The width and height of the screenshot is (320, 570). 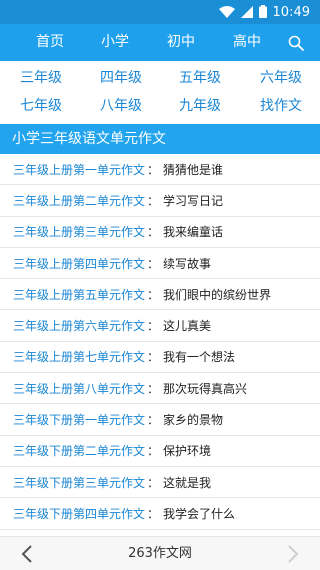 What do you see at coordinates (41, 78) in the screenshot?
I see `grade-link-3: 三年级` at bounding box center [41, 78].